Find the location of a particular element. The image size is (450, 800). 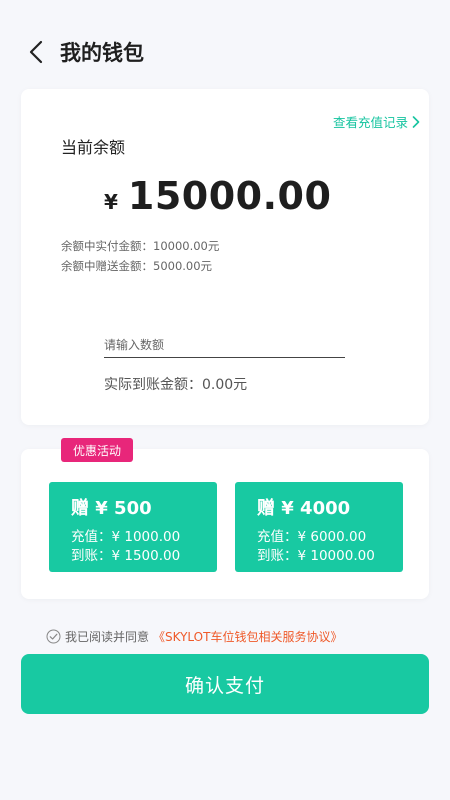

offer-card-500: 赠 ¥ 500 充值：¥ 1000.00 到账：¥ 1500.00 is located at coordinates (133, 527).